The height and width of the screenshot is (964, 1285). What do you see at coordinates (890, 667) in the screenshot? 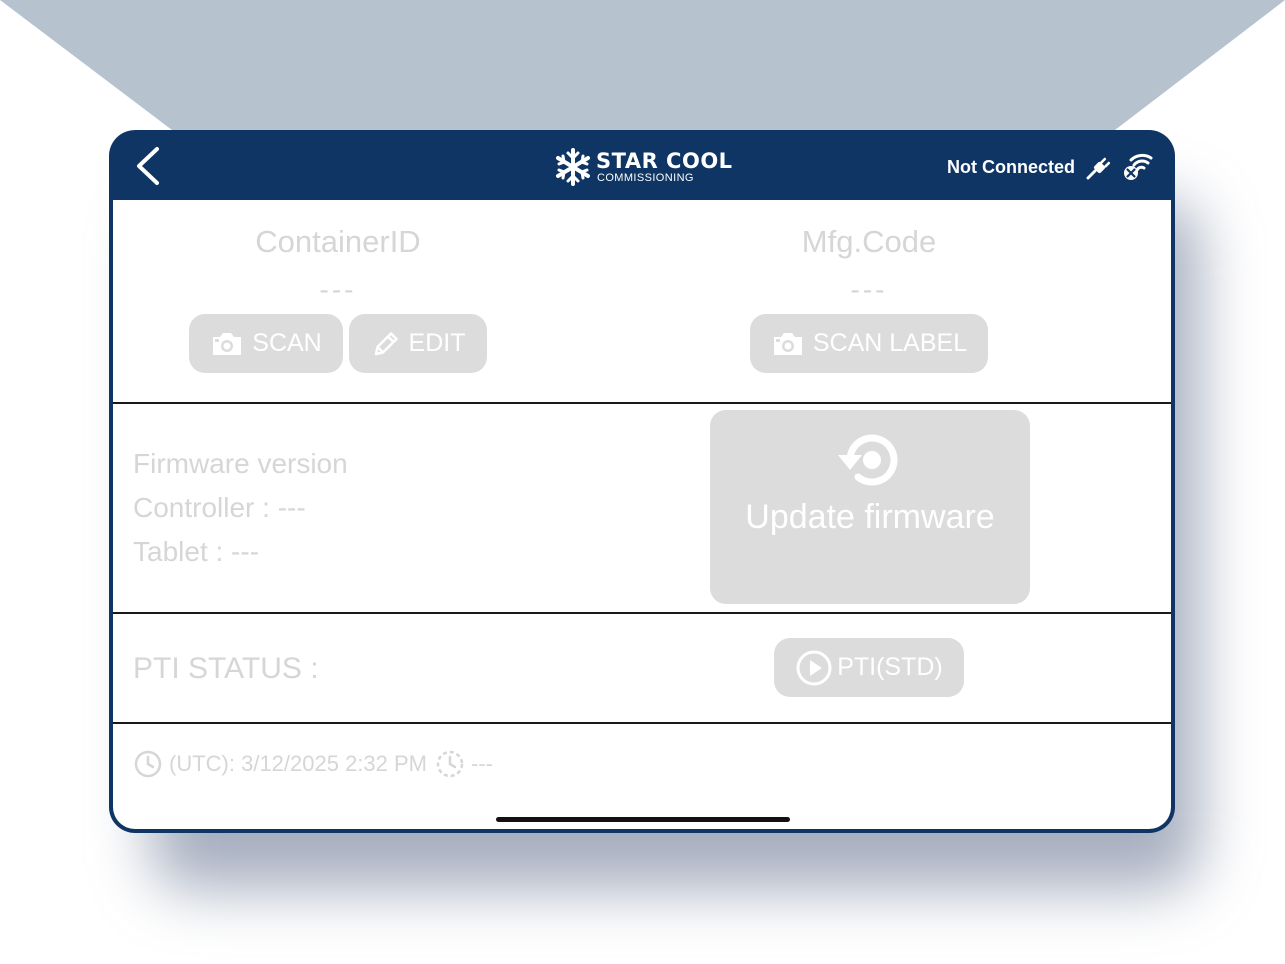
I see `pti-std-button-label: PTI(STD)` at bounding box center [890, 667].